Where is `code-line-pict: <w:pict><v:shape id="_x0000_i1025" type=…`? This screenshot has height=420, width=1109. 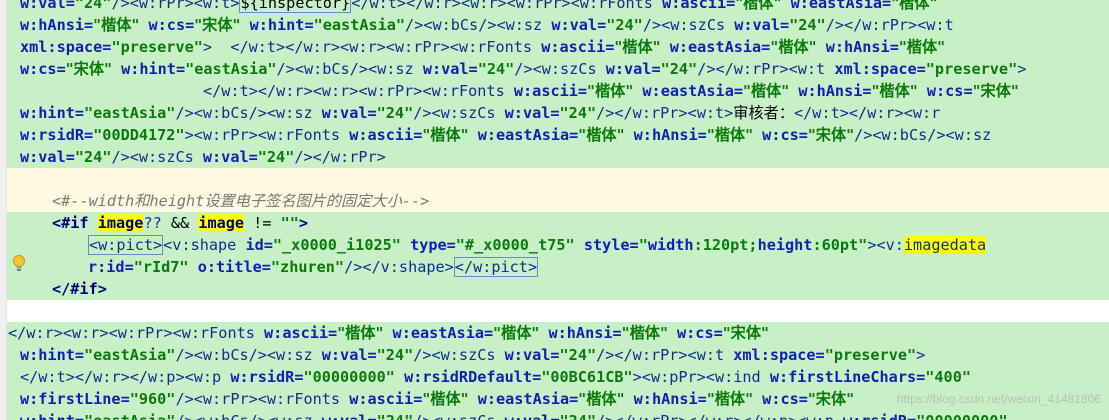
code-line-pict: <w:pict><v:shape id="_x0000_i1025" type=… is located at coordinates (537, 245).